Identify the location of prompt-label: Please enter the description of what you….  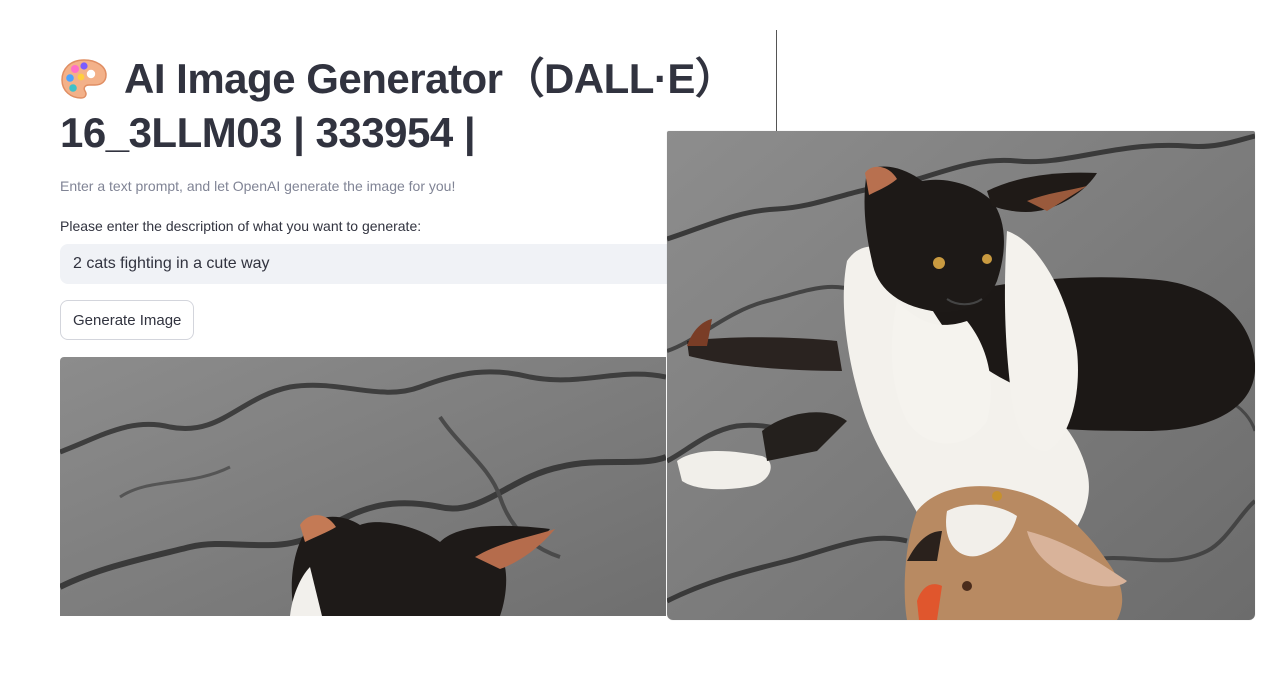
(241, 226).